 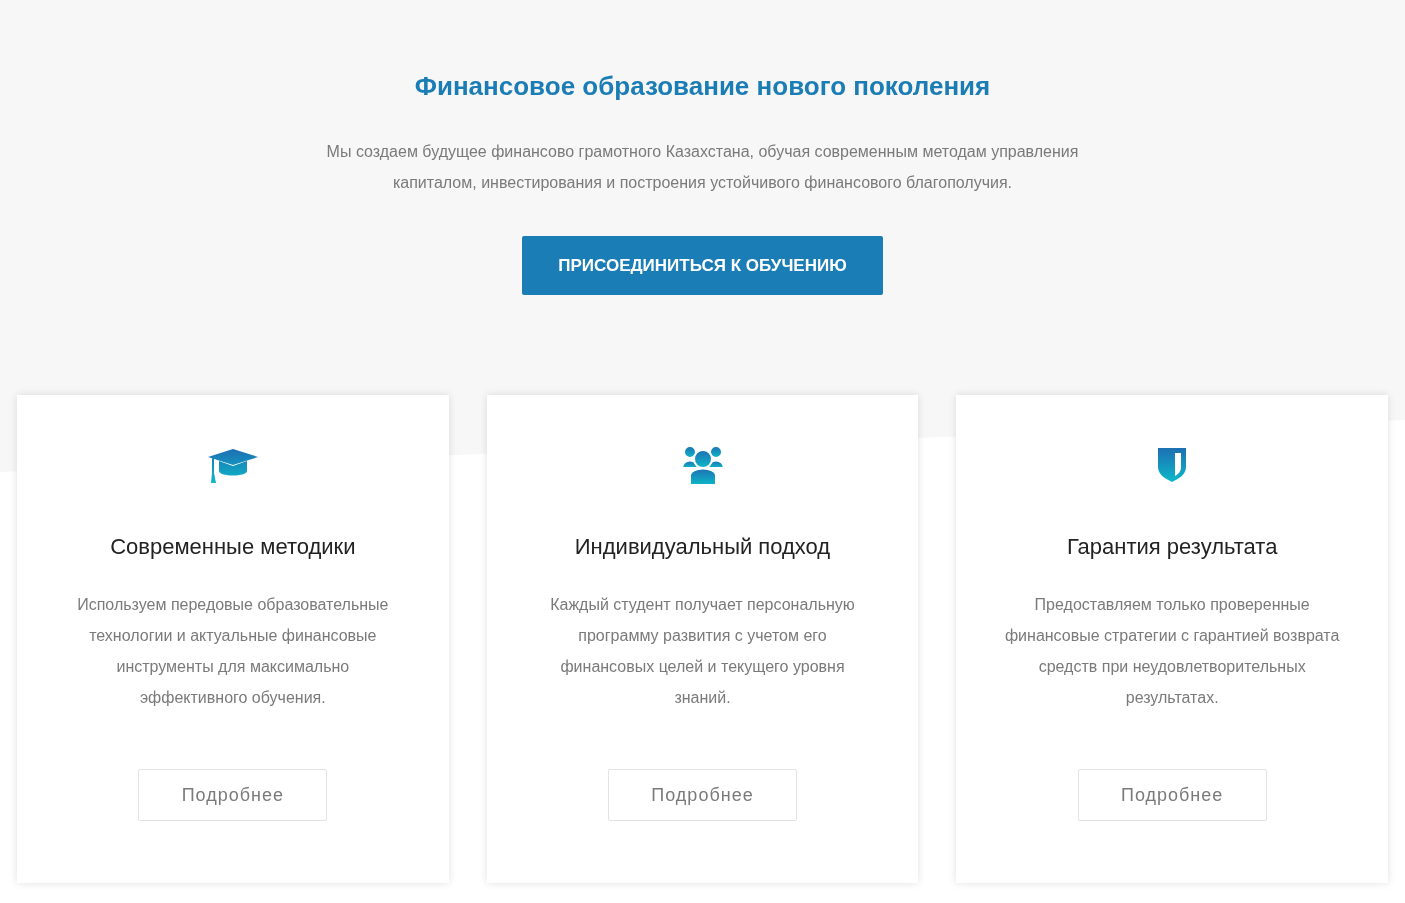 What do you see at coordinates (702, 265) in the screenshot?
I see `join-button: ПРИСОЕДИНИТЬСЯ К ОБУЧЕНИЮ` at bounding box center [702, 265].